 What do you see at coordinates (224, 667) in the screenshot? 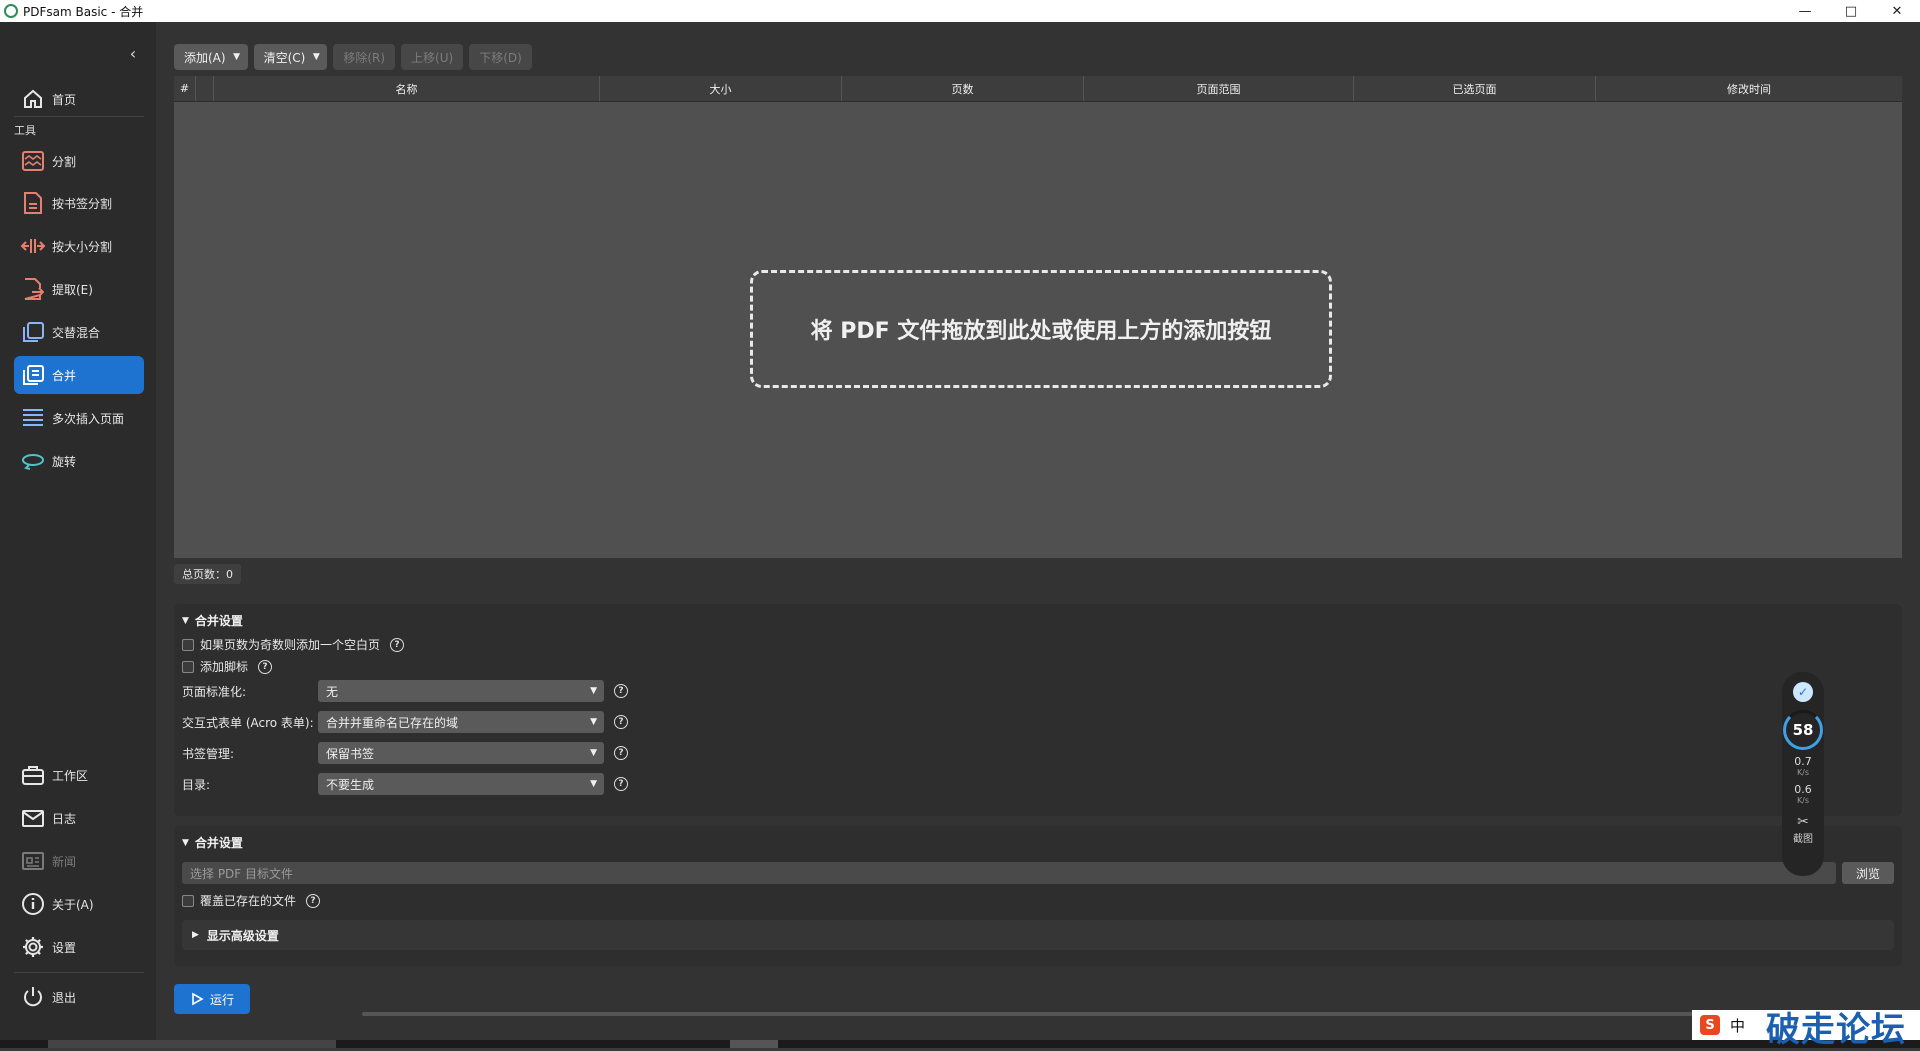
I see `footer-label: 添加脚标` at bounding box center [224, 667].